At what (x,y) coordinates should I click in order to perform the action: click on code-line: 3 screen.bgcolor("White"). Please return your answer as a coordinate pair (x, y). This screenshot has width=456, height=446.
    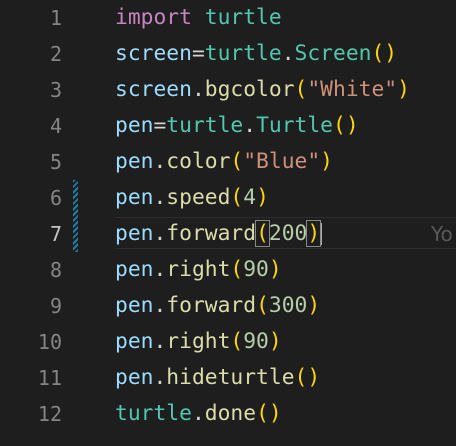
    Looking at the image, I should click on (228, 90).